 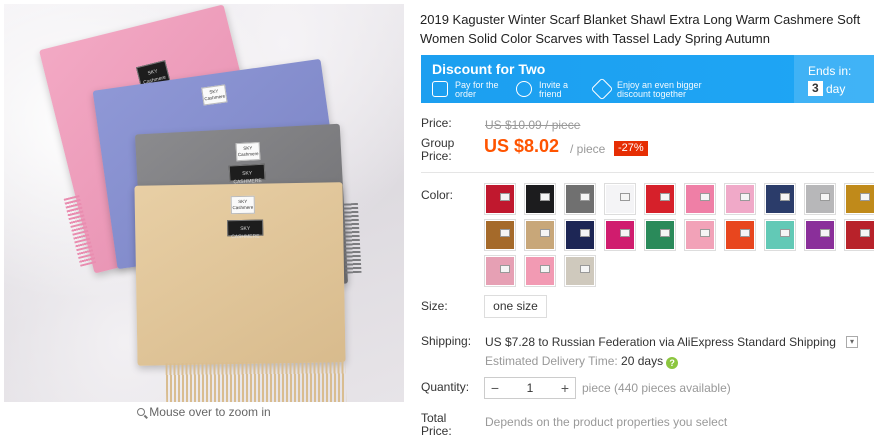 What do you see at coordinates (446, 341) in the screenshot?
I see `shipping-label: Shipping:` at bounding box center [446, 341].